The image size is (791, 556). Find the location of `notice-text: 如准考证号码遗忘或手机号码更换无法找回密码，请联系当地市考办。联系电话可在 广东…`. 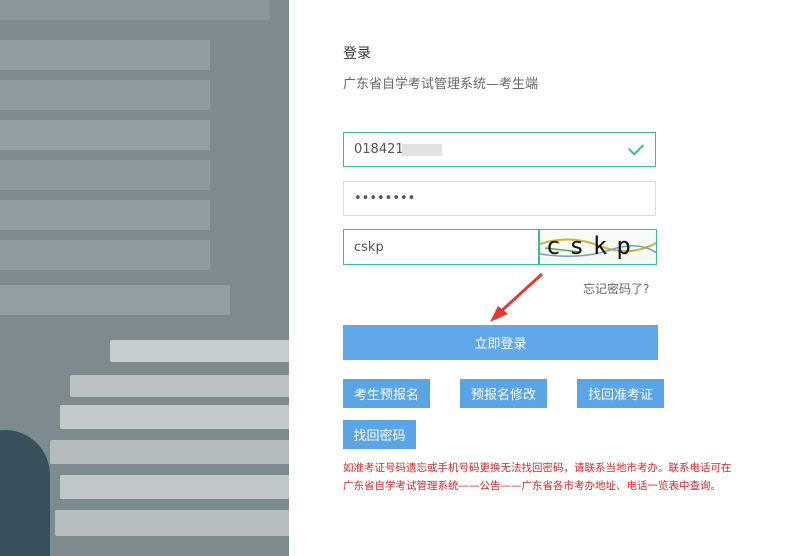

notice-text: 如准考证号码遗忘或手机号码更换无法找回密码，请联系当地市考办。联系电话可在 广东… is located at coordinates (553, 477).